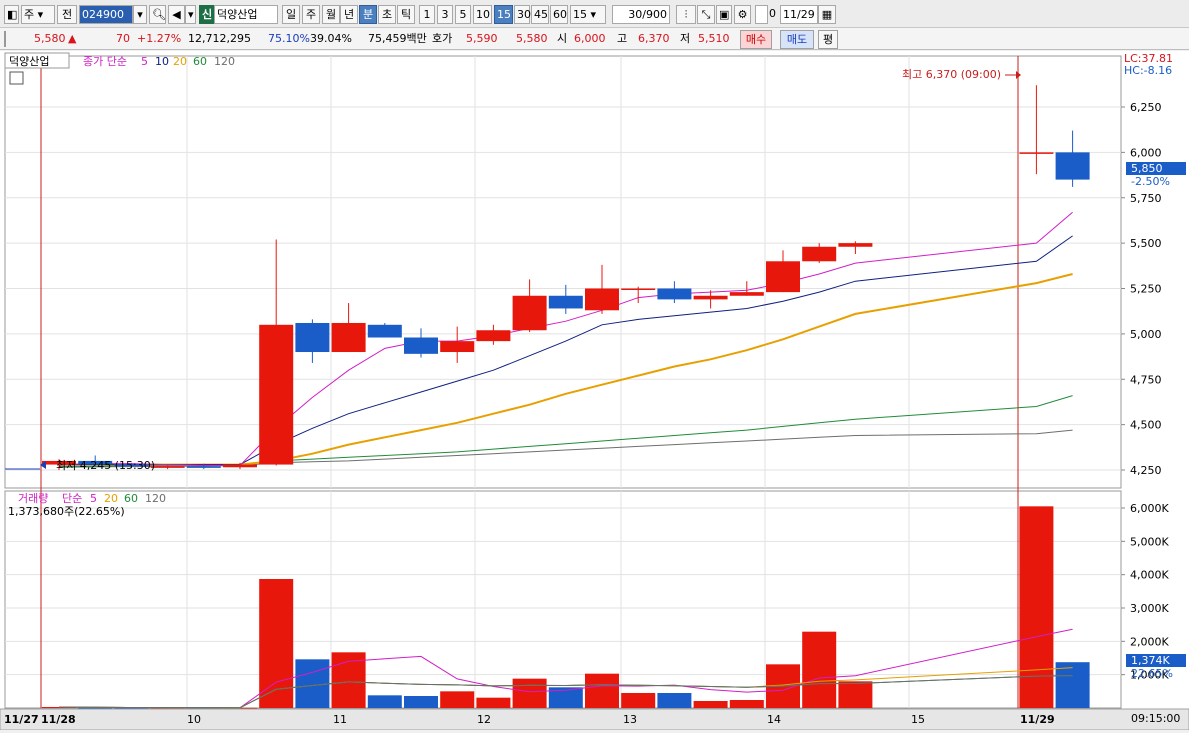 This screenshot has height=733, width=1189. Describe the element at coordinates (38, 14) in the screenshot. I see `mode-select: 주 ▾` at that location.